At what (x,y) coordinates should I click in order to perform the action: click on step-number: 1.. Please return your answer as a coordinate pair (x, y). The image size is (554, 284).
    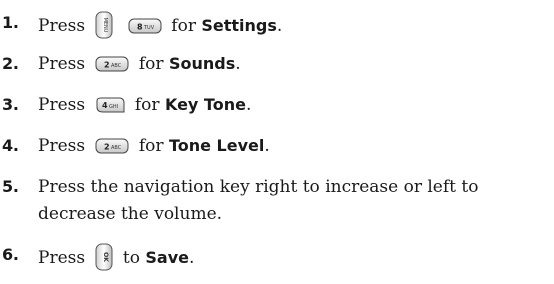
    Looking at the image, I should click on (10, 22).